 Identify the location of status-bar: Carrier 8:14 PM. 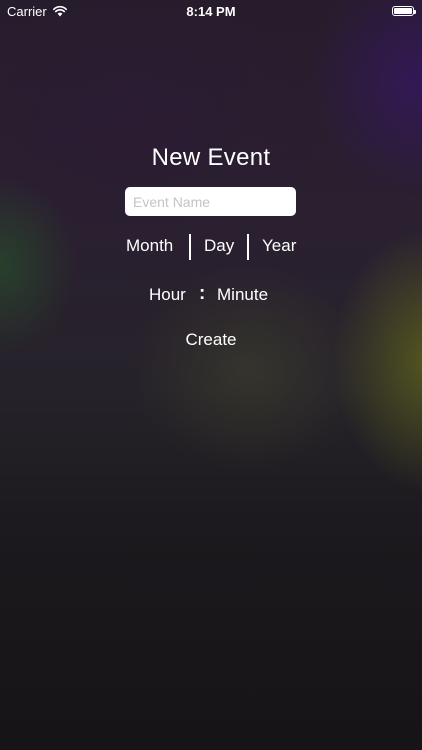
(211, 11).